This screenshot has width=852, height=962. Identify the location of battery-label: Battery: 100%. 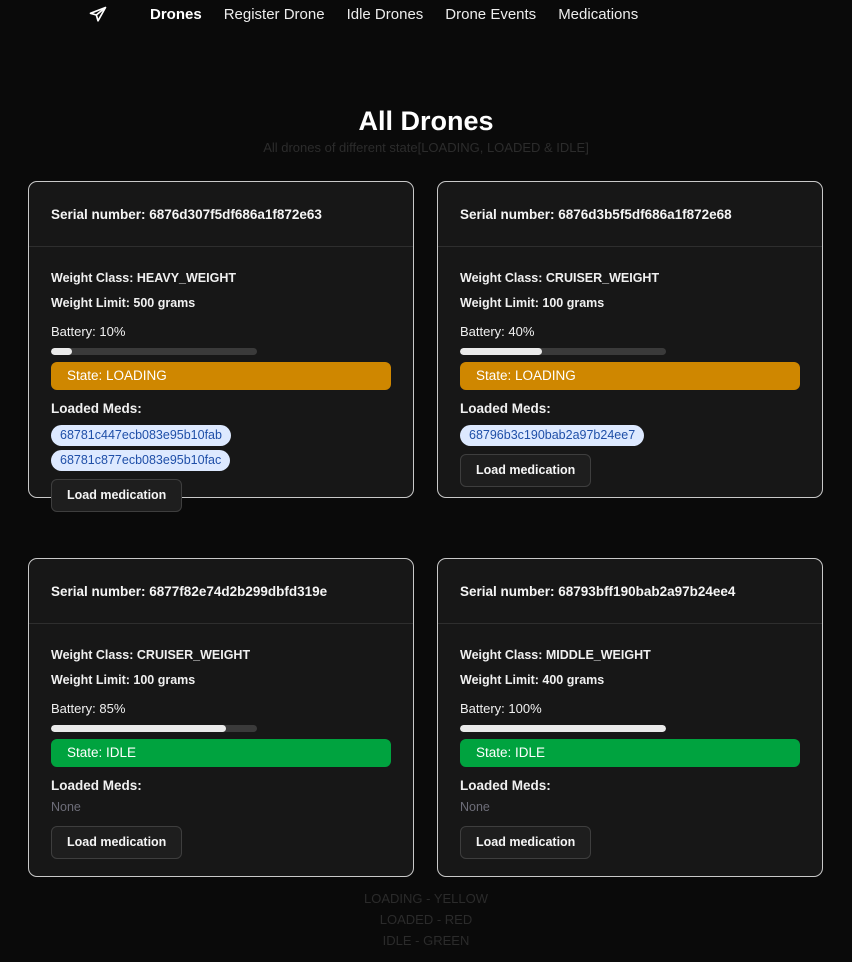
(501, 708).